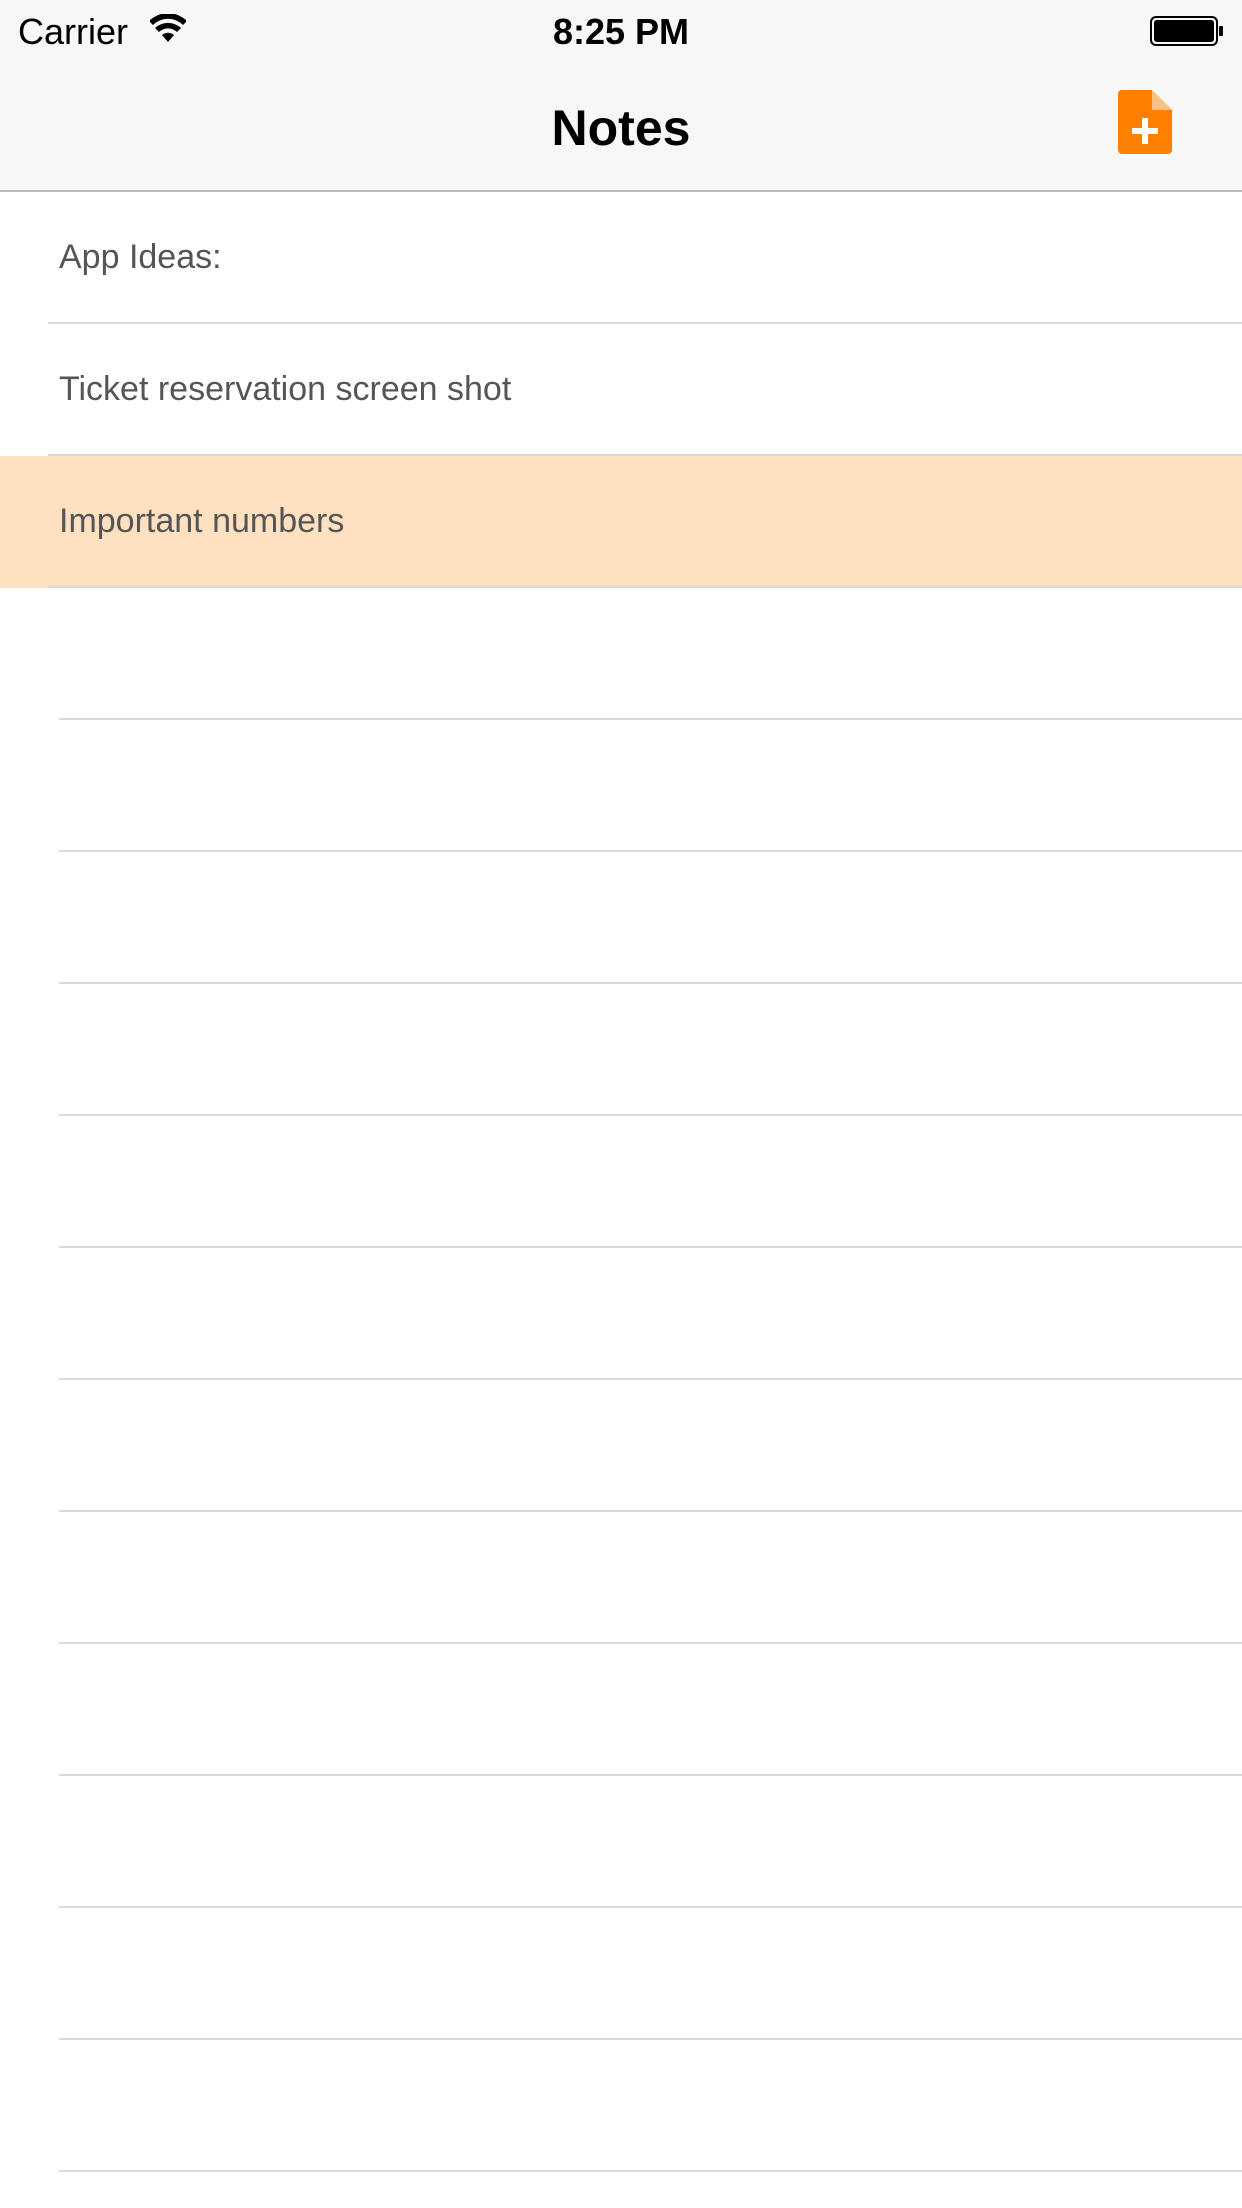  Describe the element at coordinates (621, 390) in the screenshot. I see `note-row-ticket-reservation: Ticket reservation screen shot` at that location.